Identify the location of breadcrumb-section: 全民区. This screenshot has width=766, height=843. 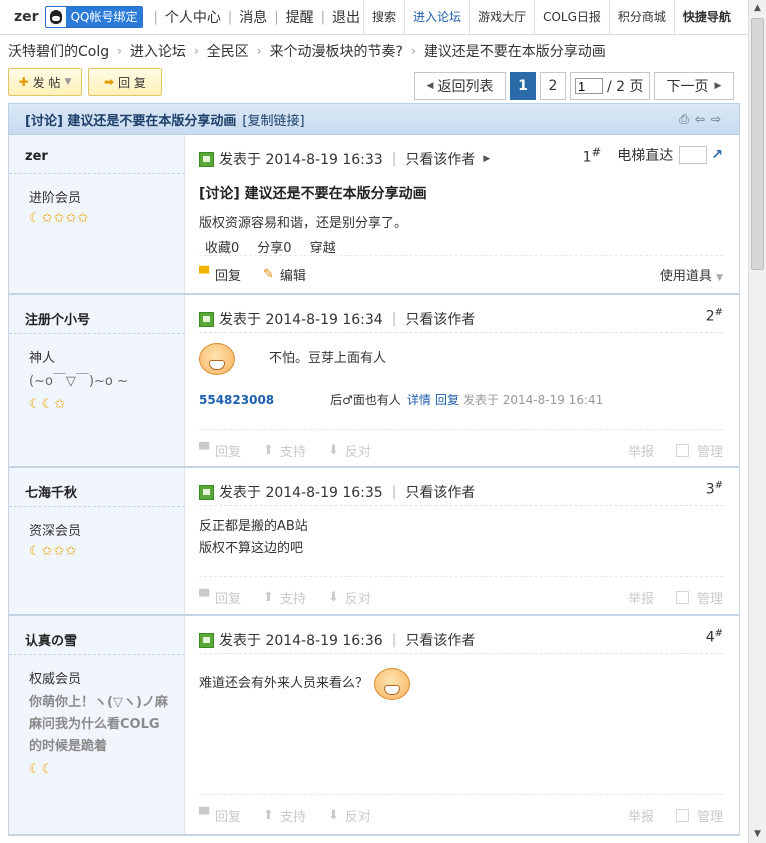
(228, 51).